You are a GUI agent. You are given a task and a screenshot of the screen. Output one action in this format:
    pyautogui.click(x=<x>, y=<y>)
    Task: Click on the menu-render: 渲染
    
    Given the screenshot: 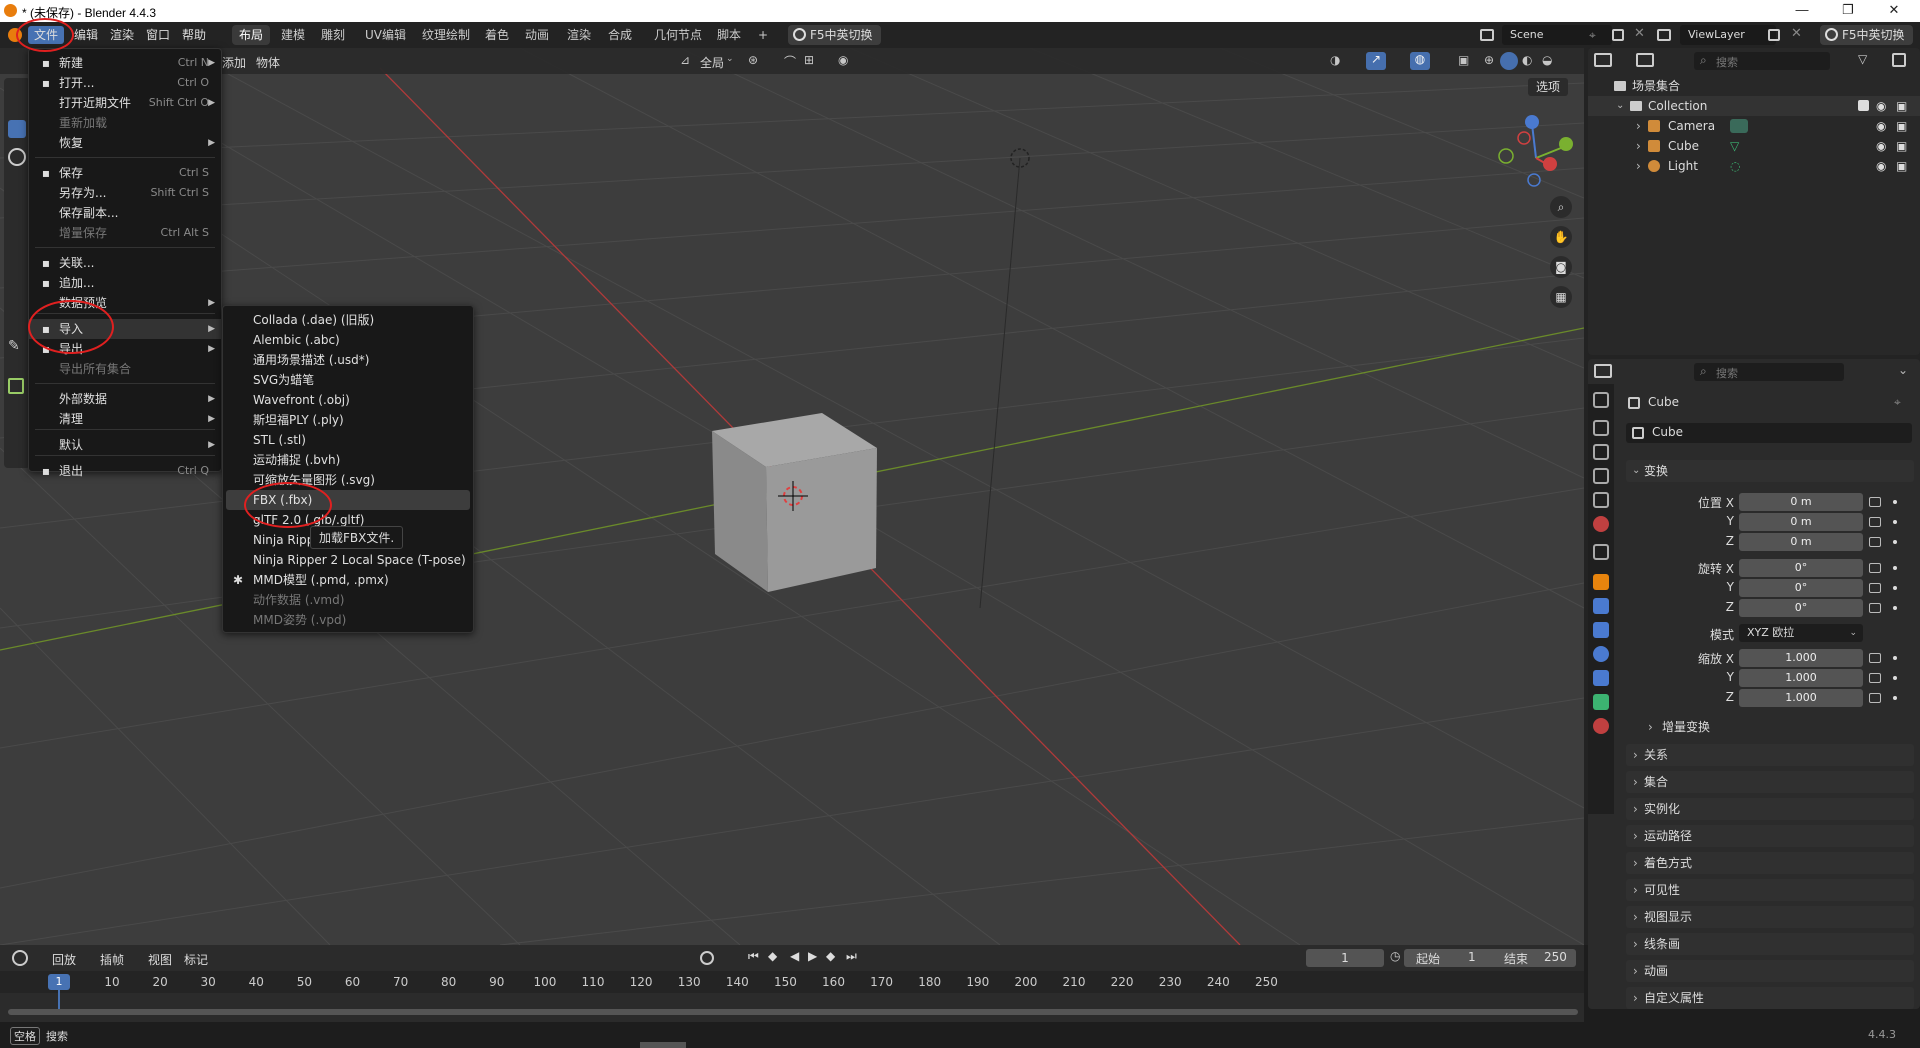 What is the action you would take?
    pyautogui.click(x=122, y=35)
    